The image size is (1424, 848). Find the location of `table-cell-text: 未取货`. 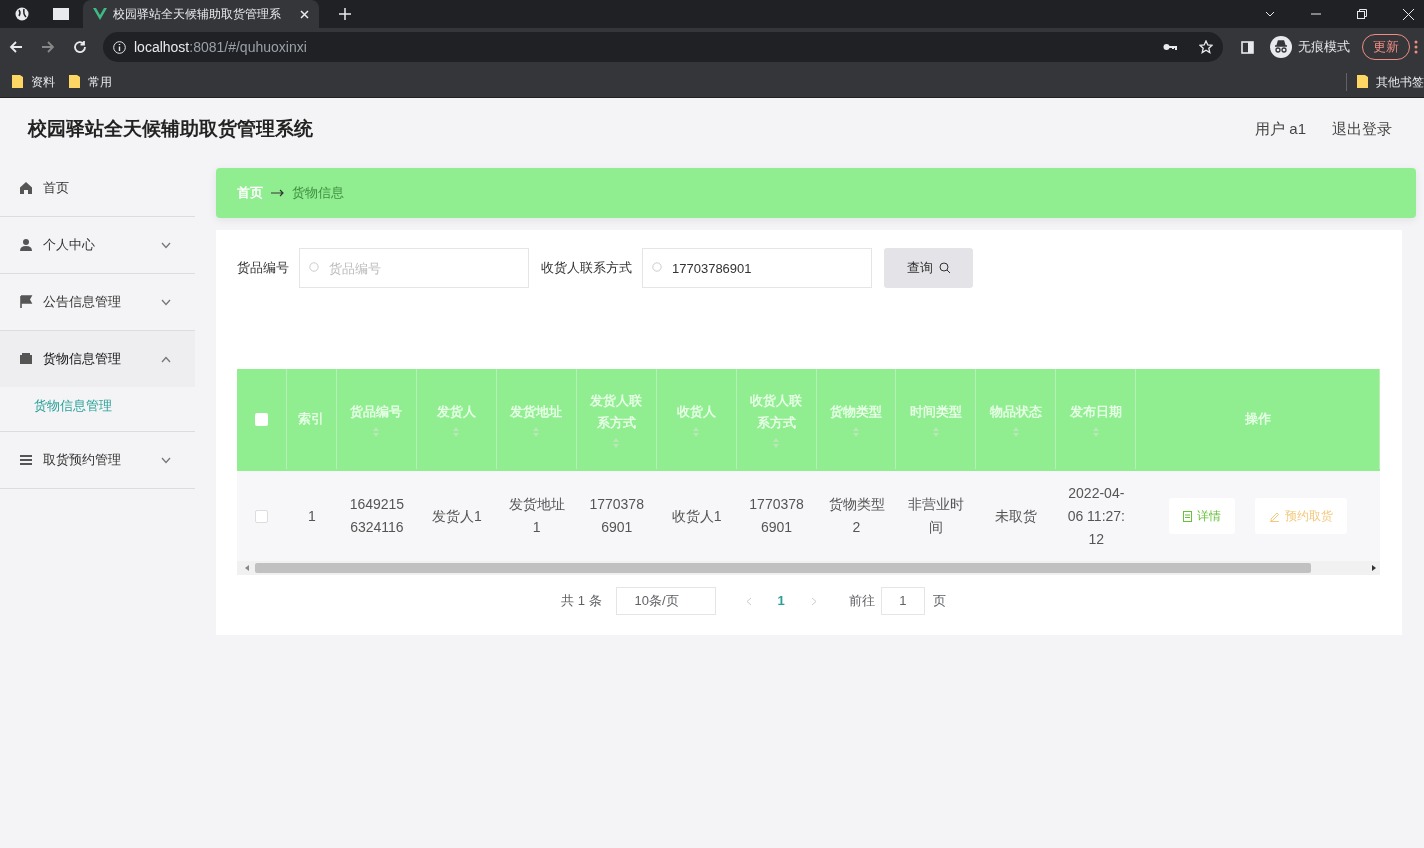

table-cell-text: 未取货 is located at coordinates (1016, 516).